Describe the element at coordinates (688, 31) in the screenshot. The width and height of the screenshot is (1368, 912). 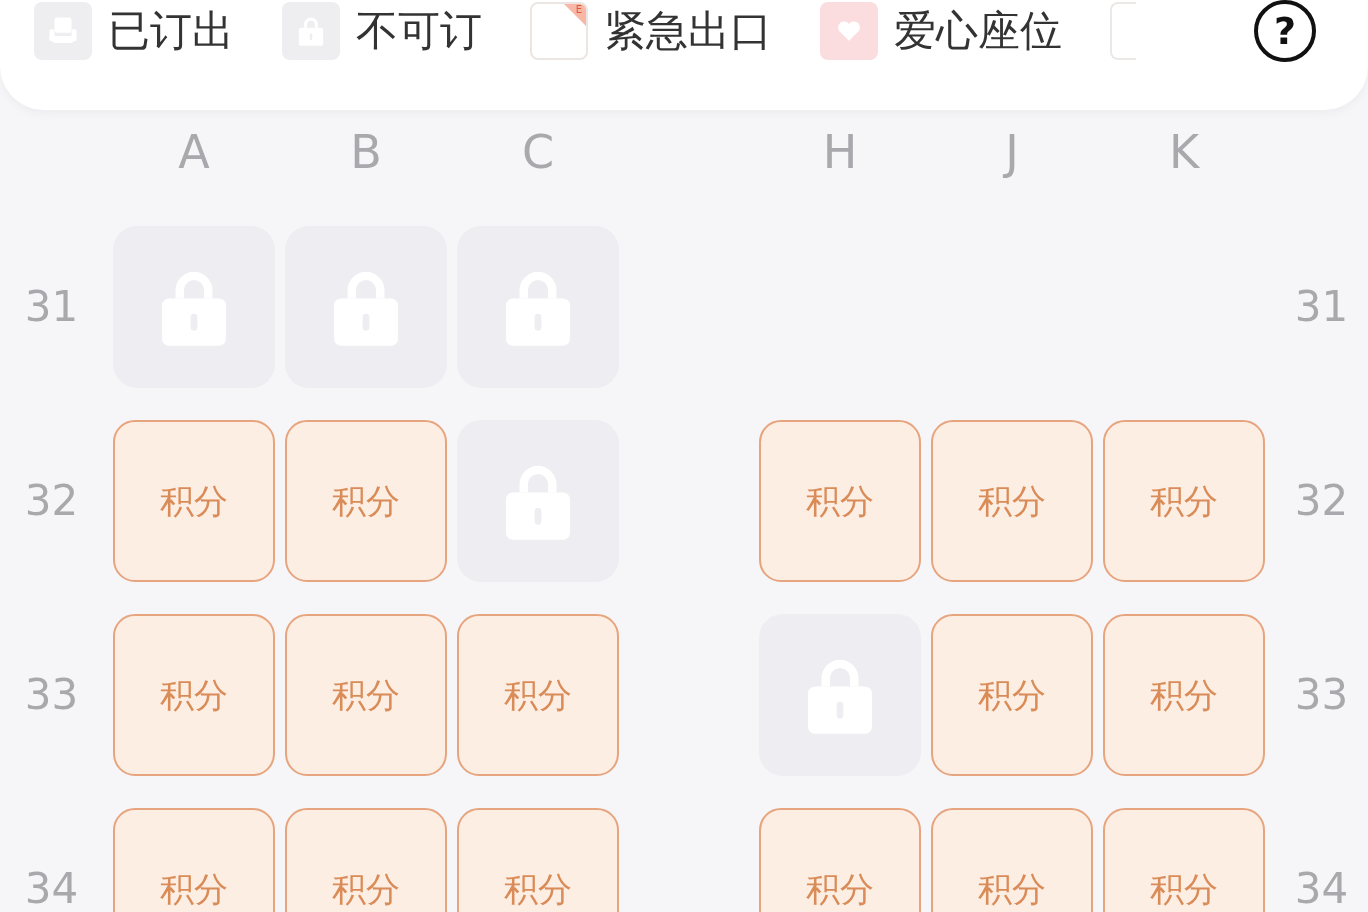
I see `legend-label: 紧急出口` at that location.